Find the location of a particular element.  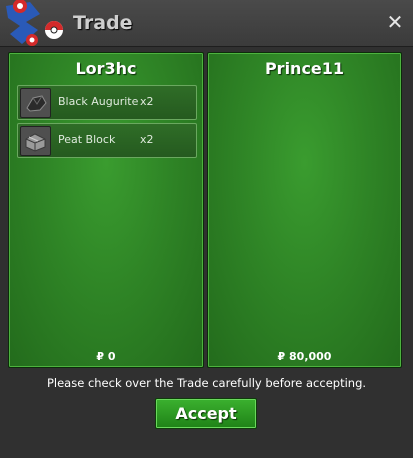

item-name: Black Augurite is located at coordinates (98, 101).